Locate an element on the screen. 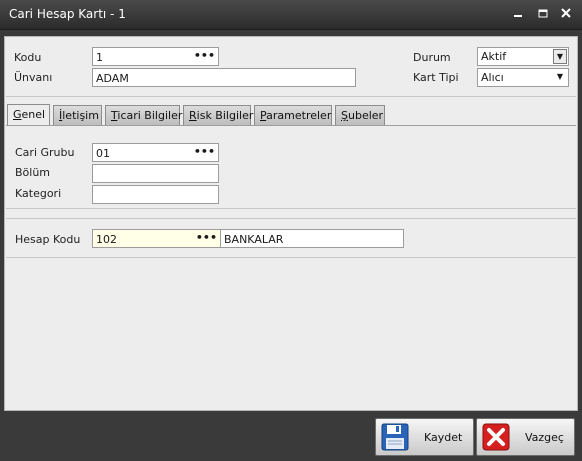  bolum-label: Bölüm is located at coordinates (33, 172).